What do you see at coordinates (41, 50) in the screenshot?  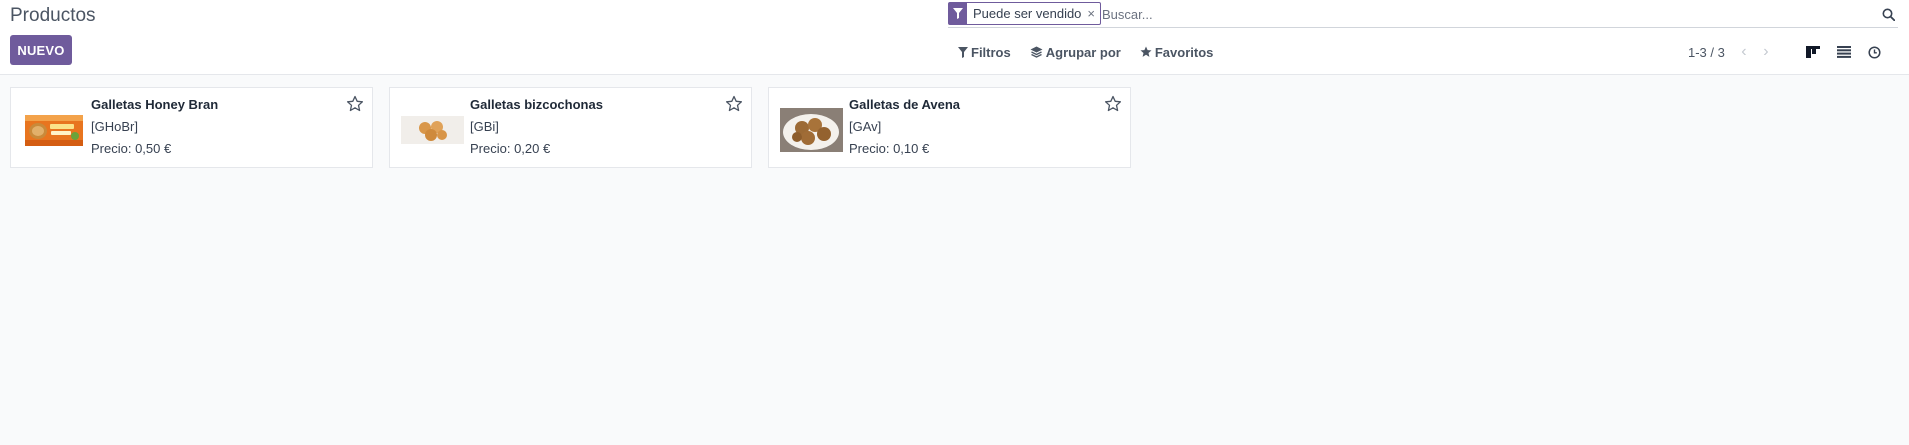 I see `new-button: NUEVO` at bounding box center [41, 50].